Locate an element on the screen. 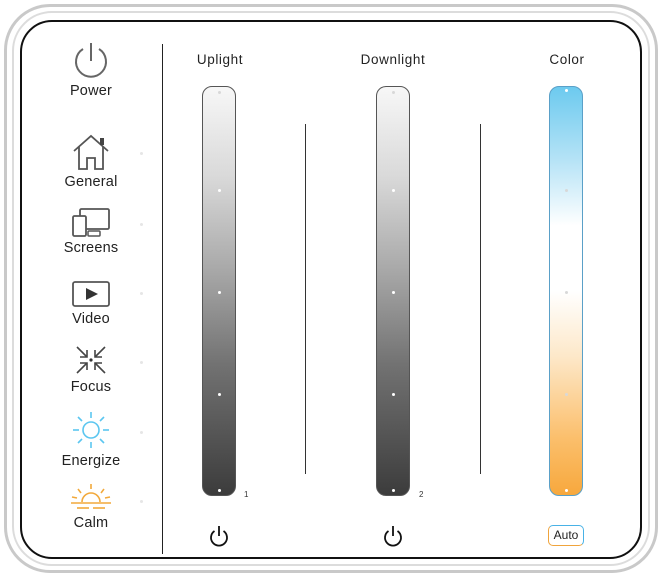  mode-label: Calm is located at coordinates (91, 523).